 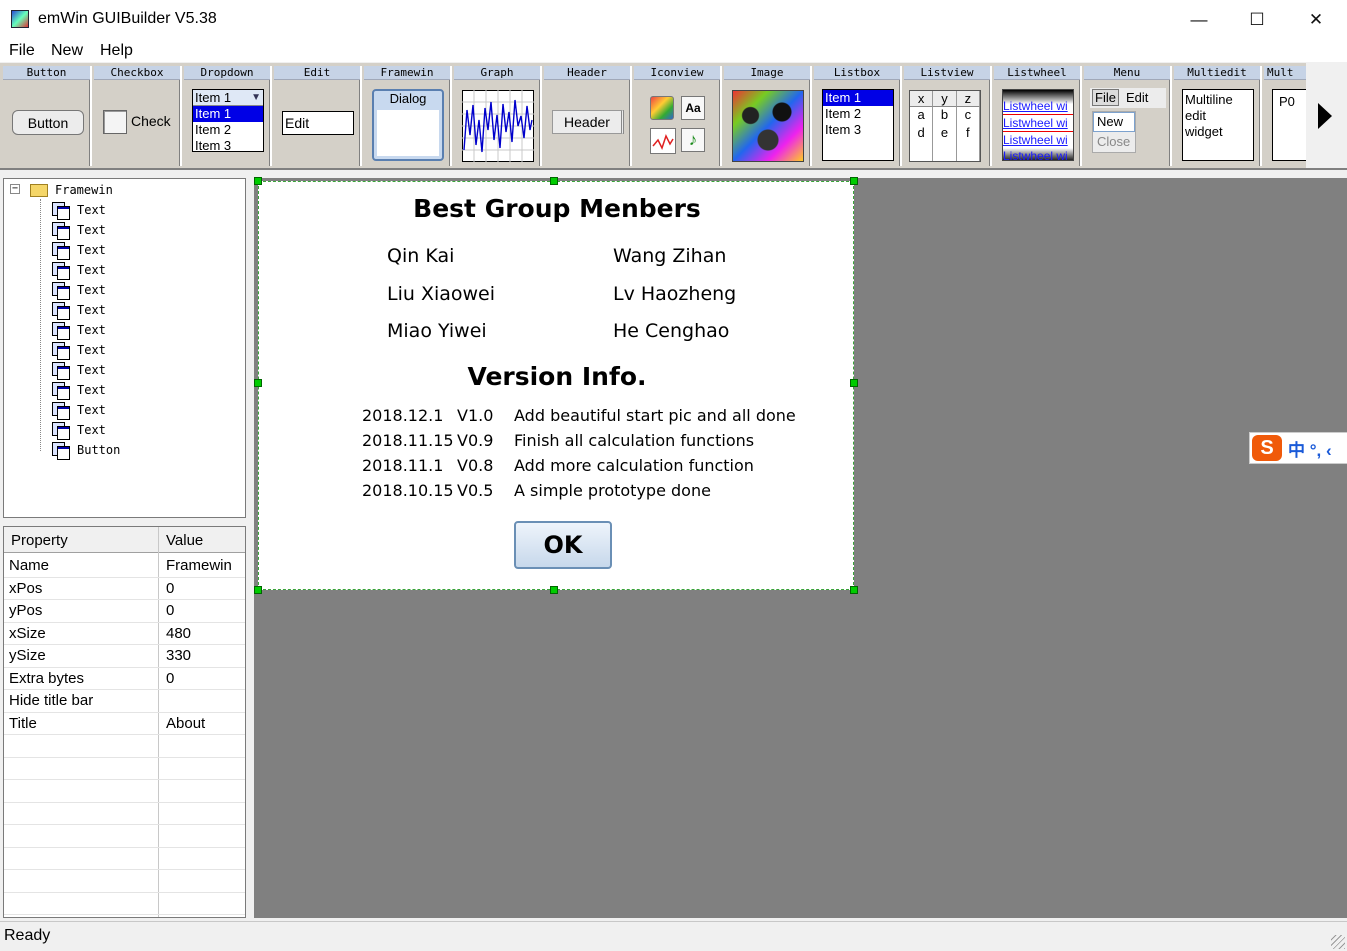 I want to click on member-name: Qin Kai, so click(x=420, y=256).